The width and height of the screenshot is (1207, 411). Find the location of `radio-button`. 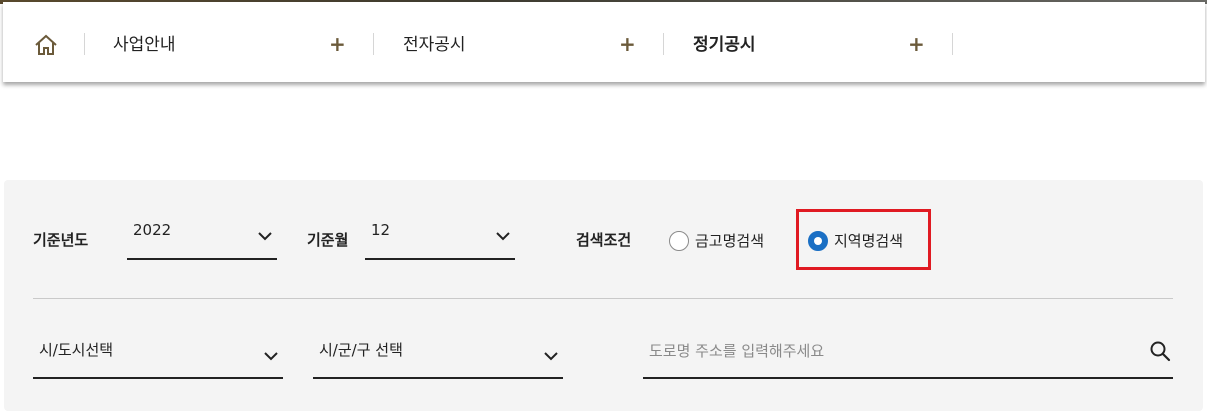

radio-button is located at coordinates (679, 241).